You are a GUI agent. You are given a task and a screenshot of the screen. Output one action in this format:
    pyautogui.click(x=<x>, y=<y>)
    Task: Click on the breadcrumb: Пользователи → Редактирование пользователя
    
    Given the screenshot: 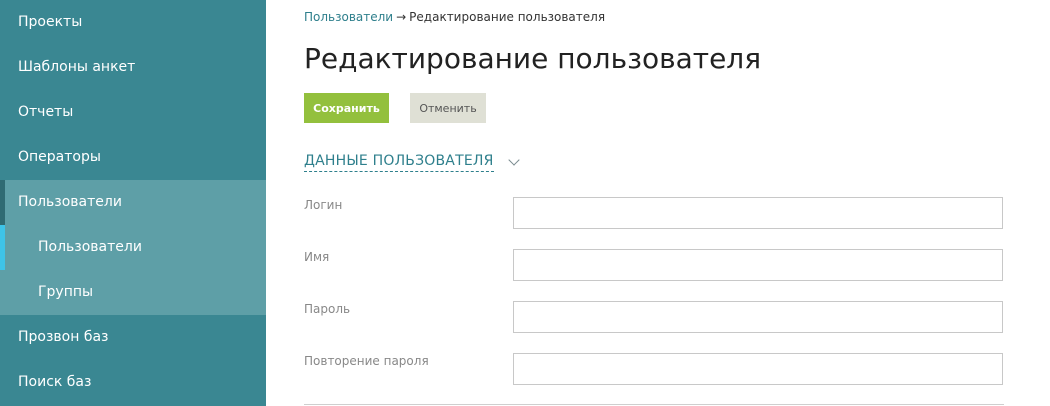 What is the action you would take?
    pyautogui.click(x=454, y=17)
    